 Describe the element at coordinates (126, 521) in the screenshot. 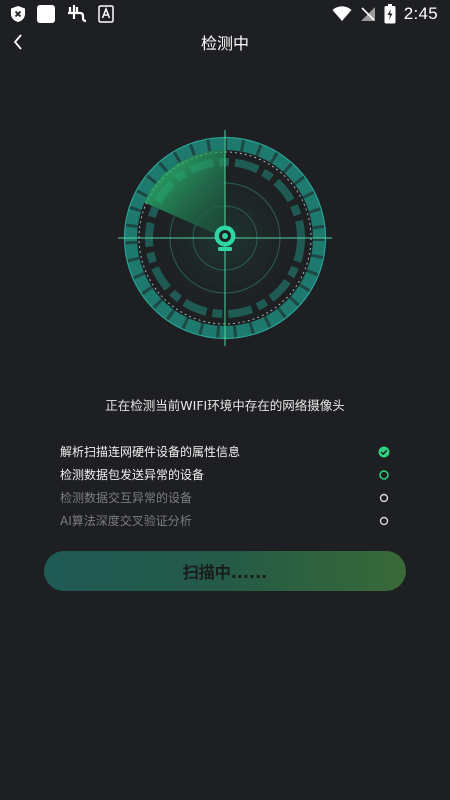

I see `check-item-label: AI算法深度交叉验证分析` at that location.